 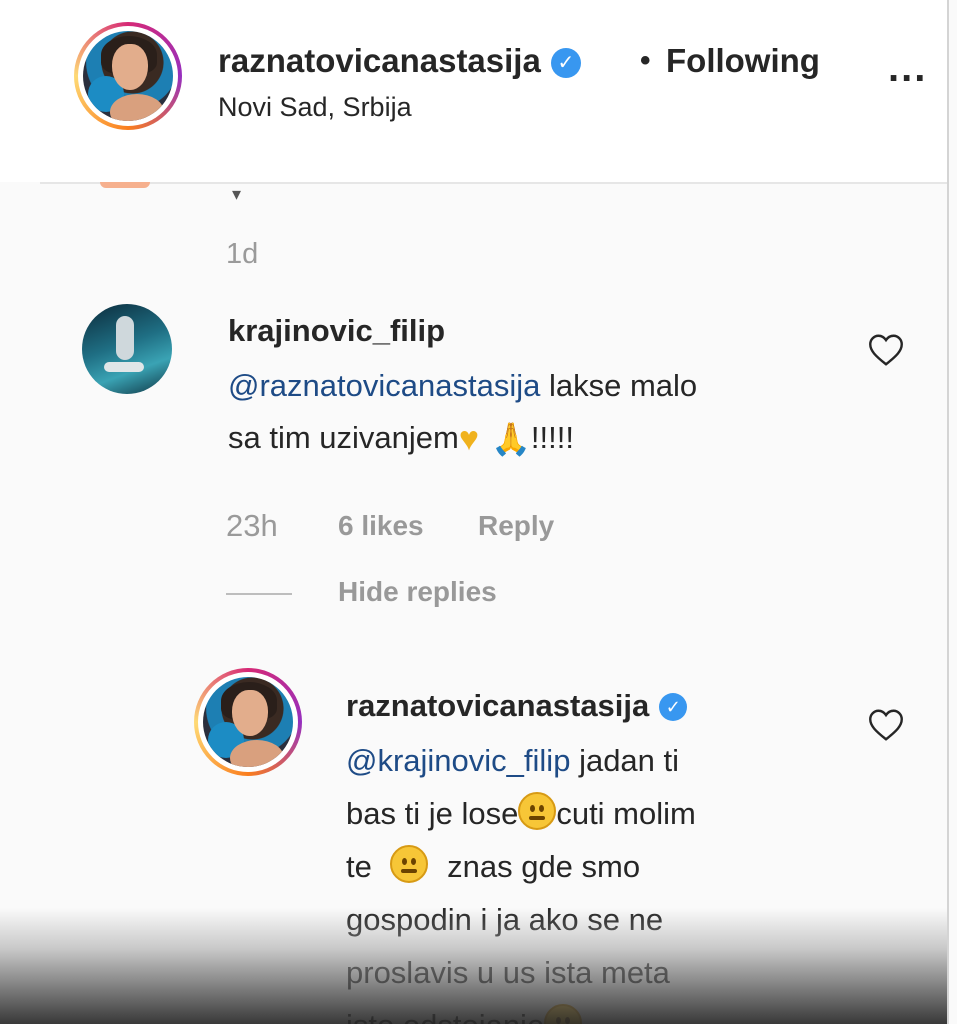 What do you see at coordinates (381, 526) in the screenshot?
I see `comment-likes-count: 6 likes` at bounding box center [381, 526].